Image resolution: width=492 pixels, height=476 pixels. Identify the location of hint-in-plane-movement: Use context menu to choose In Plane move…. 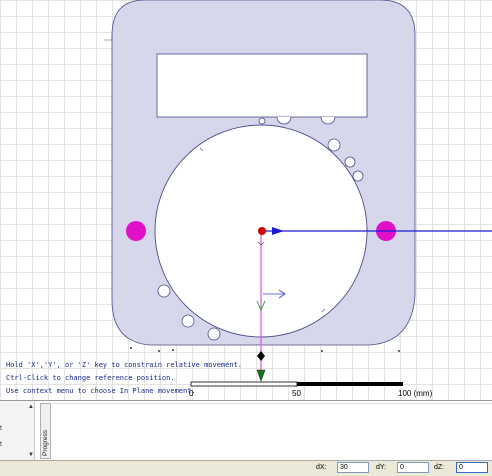
(101, 391).